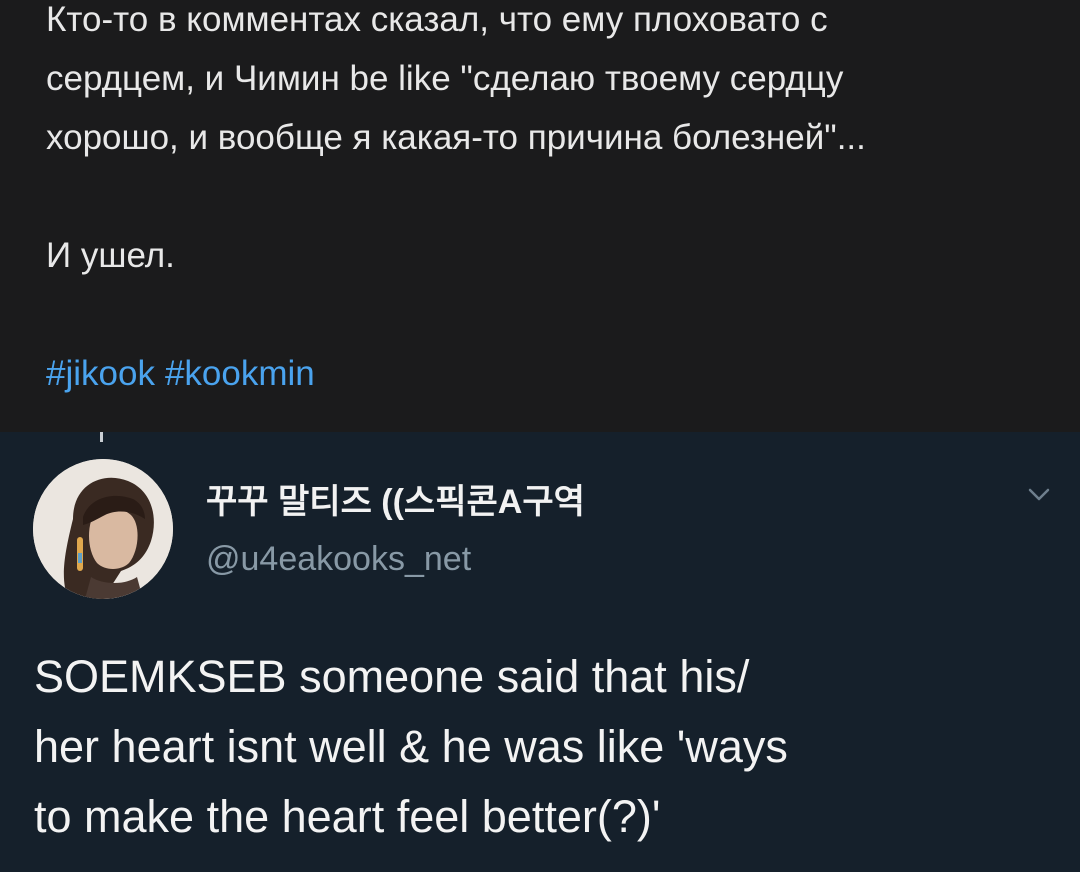  What do you see at coordinates (347, 816) in the screenshot?
I see `tweet-line: to make the heart feel better(?)'` at bounding box center [347, 816].